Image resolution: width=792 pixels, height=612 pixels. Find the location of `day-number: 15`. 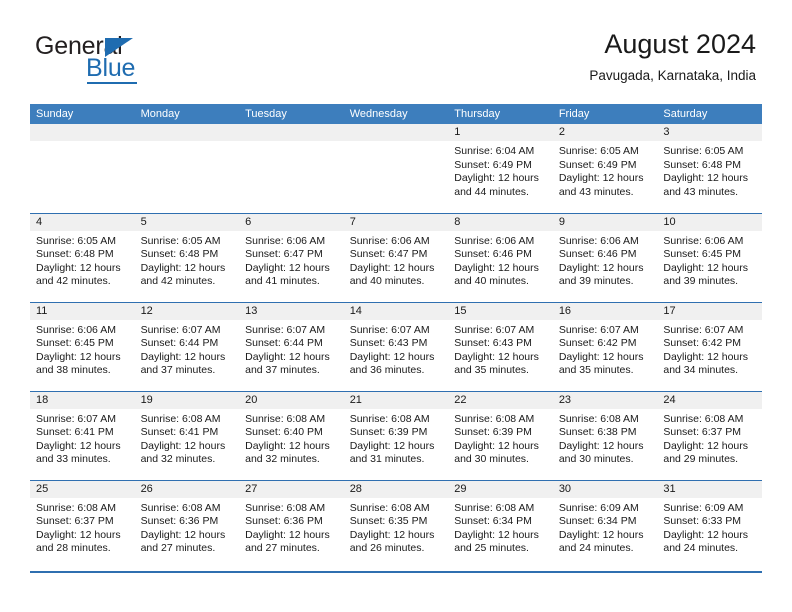

day-number: 15 is located at coordinates (500, 311).